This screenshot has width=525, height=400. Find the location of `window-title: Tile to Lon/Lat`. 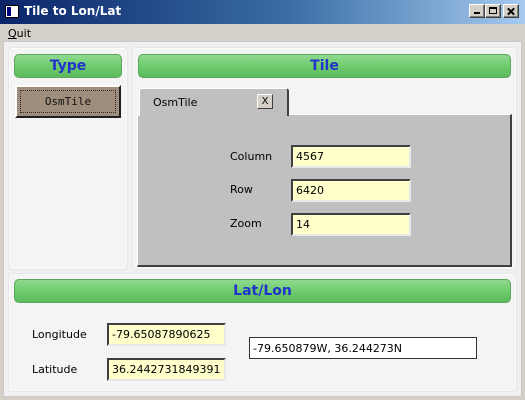

window-title: Tile to Lon/Lat is located at coordinates (73, 11).